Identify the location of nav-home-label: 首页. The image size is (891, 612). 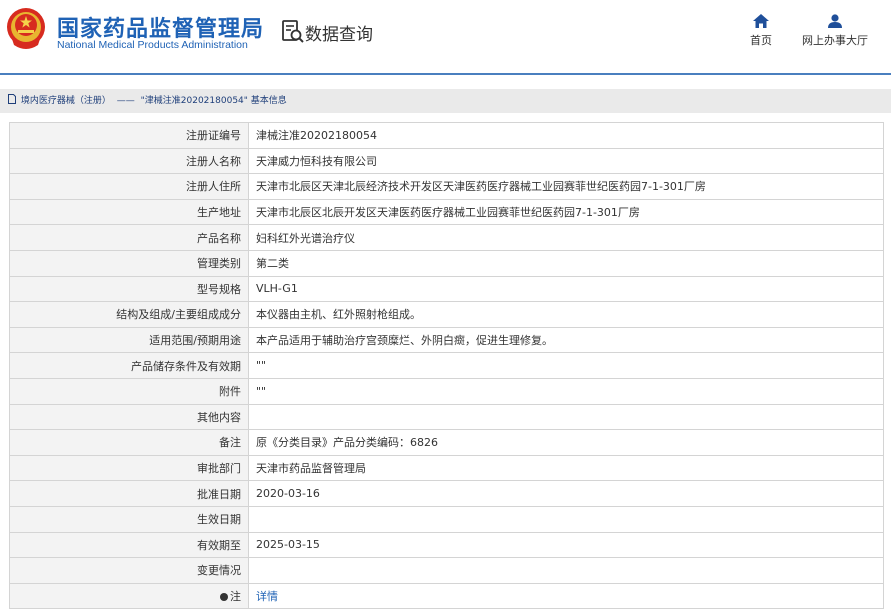
(761, 40).